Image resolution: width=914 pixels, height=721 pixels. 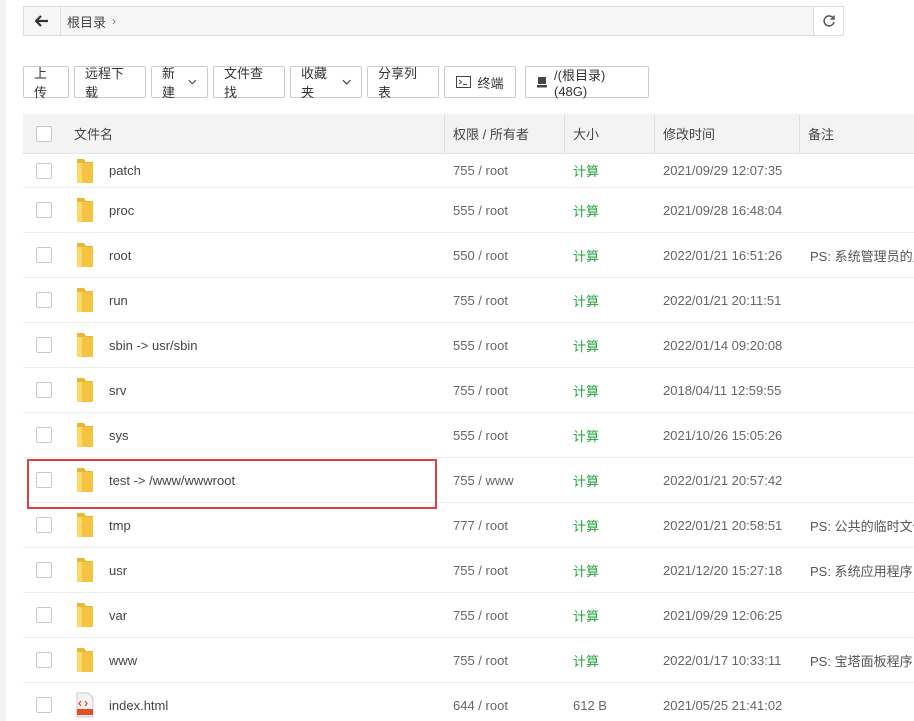 I want to click on note: PS: 宝塔面板程序目, so click(x=857, y=660).